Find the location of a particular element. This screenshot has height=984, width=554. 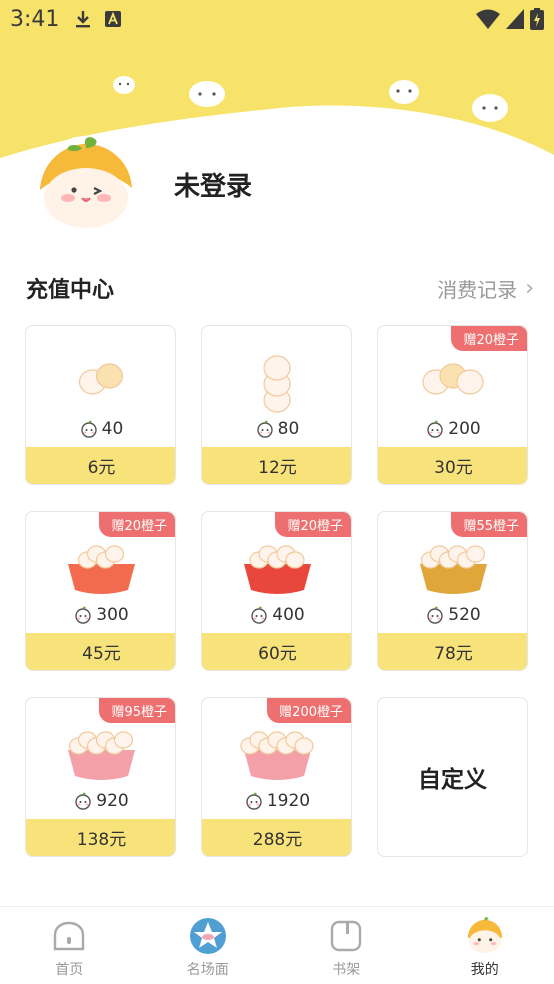

coin-amount: 40 is located at coordinates (100, 429).